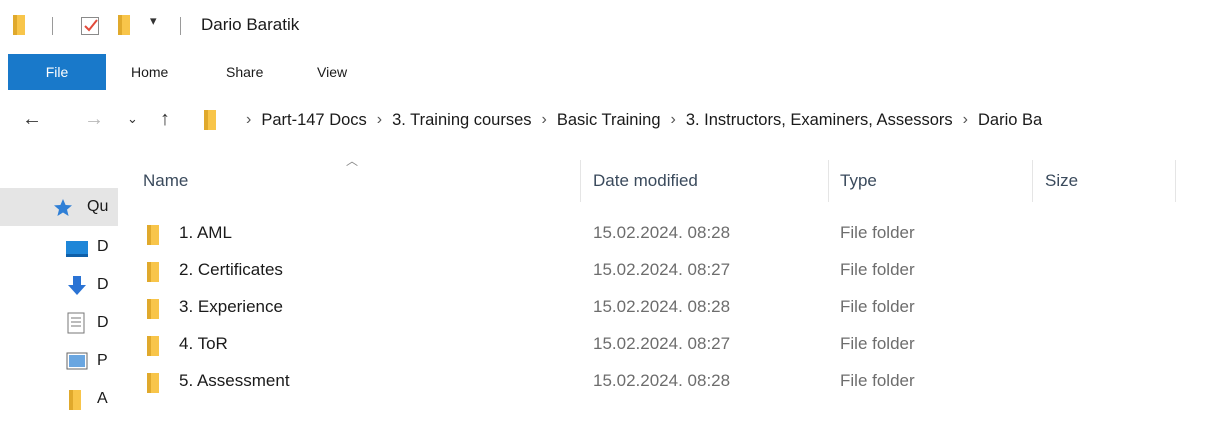 The width and height of the screenshot is (1214, 422). I want to click on nav-item-folder: A, so click(59, 399).